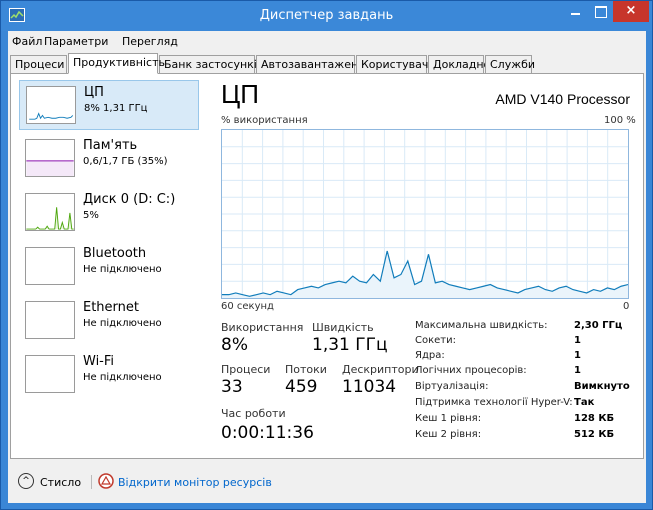 The width and height of the screenshot is (653, 510). Describe the element at coordinates (306, 369) in the screenshot. I see `threads-label: Потоки` at that location.